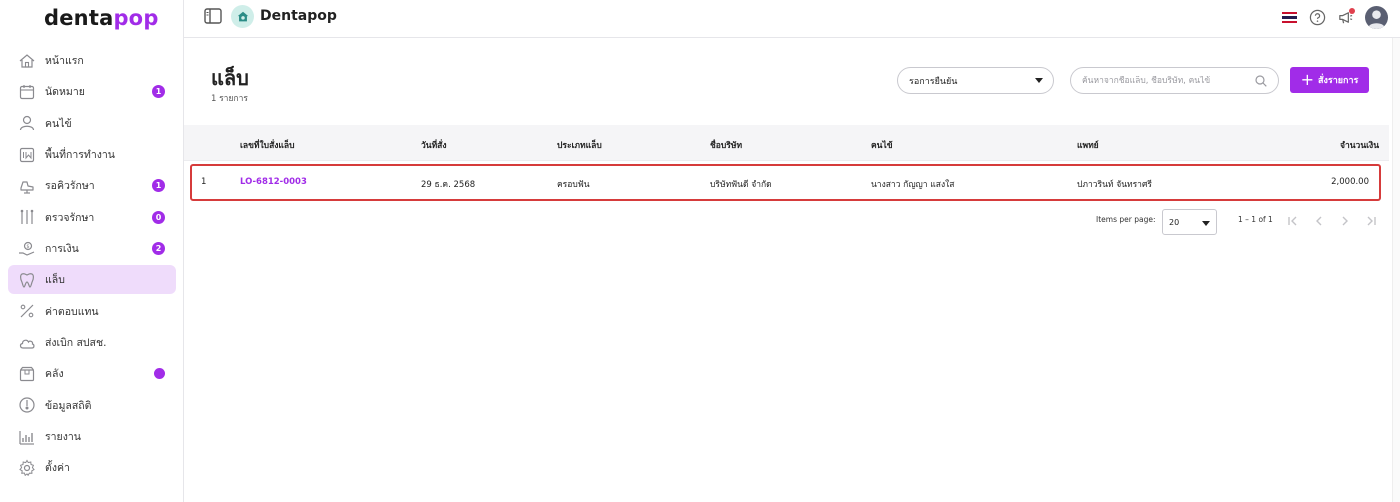  What do you see at coordinates (57, 468) in the screenshot?
I see `sidebar-item-label: ตั้งค่า` at bounding box center [57, 468].